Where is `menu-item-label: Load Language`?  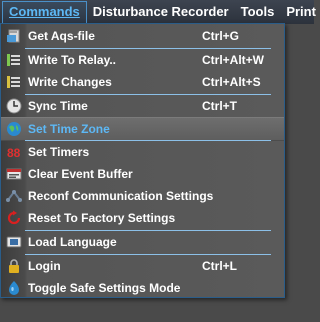 menu-item-label: Load Language is located at coordinates (72, 242).